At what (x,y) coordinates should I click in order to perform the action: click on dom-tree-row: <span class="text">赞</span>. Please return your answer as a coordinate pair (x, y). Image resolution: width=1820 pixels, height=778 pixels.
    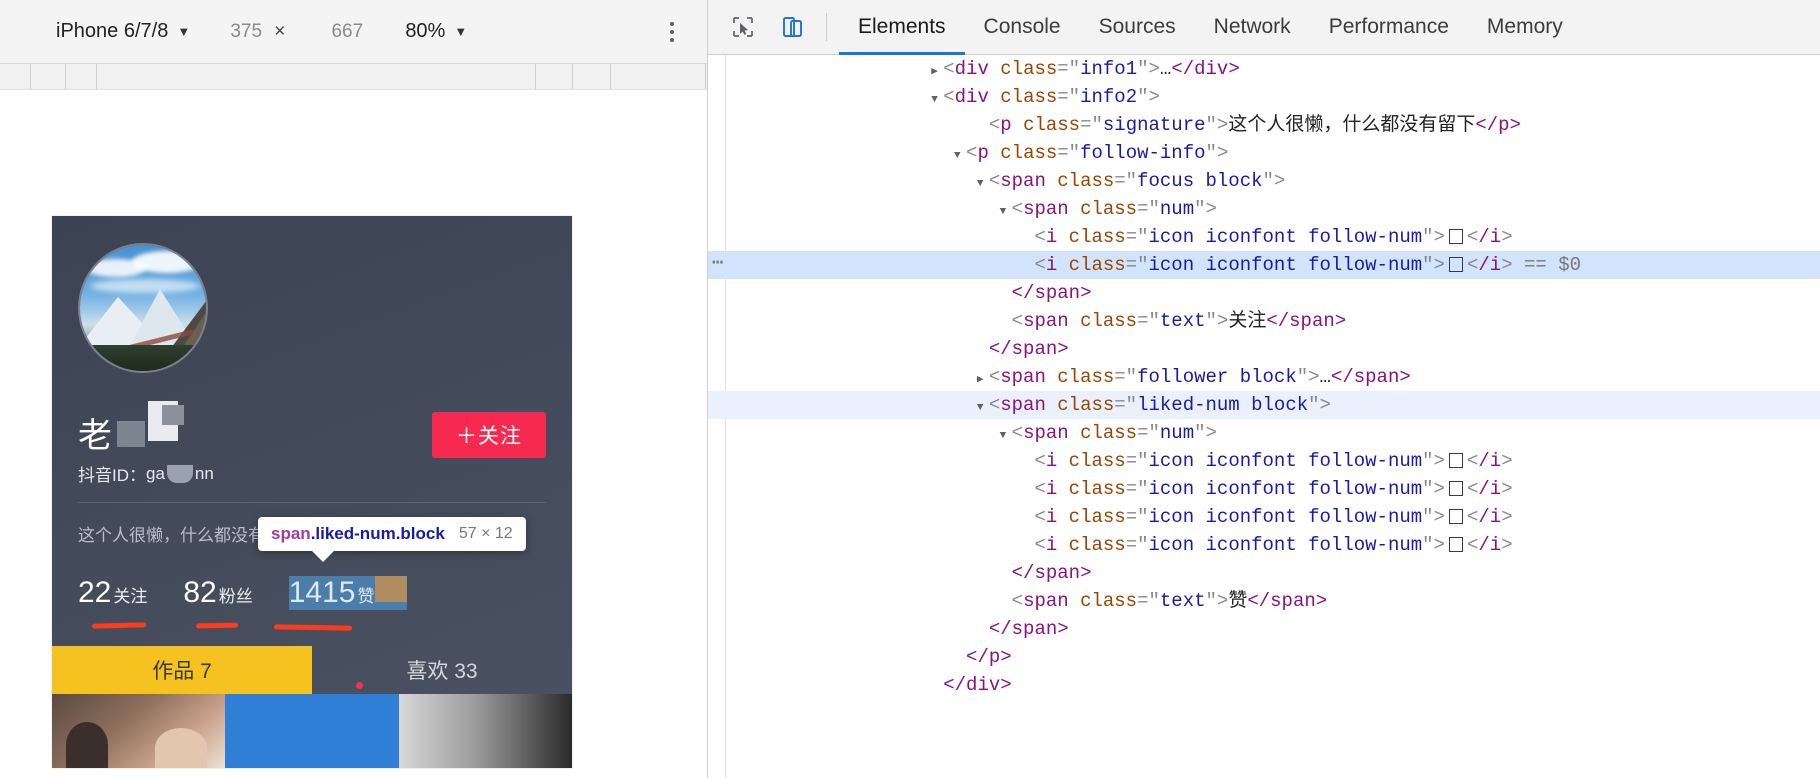
    Looking at the image, I should click on (1264, 601).